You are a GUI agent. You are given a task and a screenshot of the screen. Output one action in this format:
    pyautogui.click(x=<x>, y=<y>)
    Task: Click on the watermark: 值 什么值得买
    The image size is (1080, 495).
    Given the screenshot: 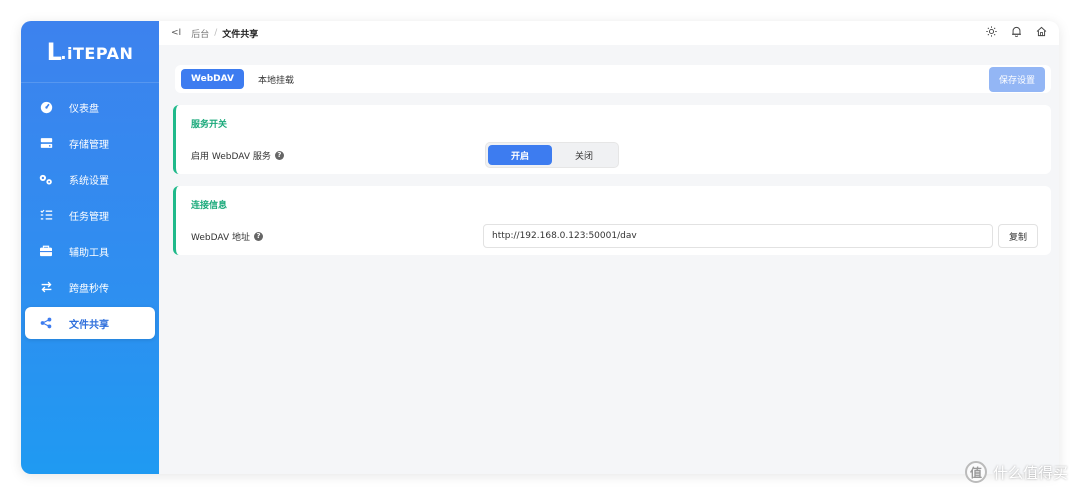 What is the action you would take?
    pyautogui.click(x=1016, y=472)
    